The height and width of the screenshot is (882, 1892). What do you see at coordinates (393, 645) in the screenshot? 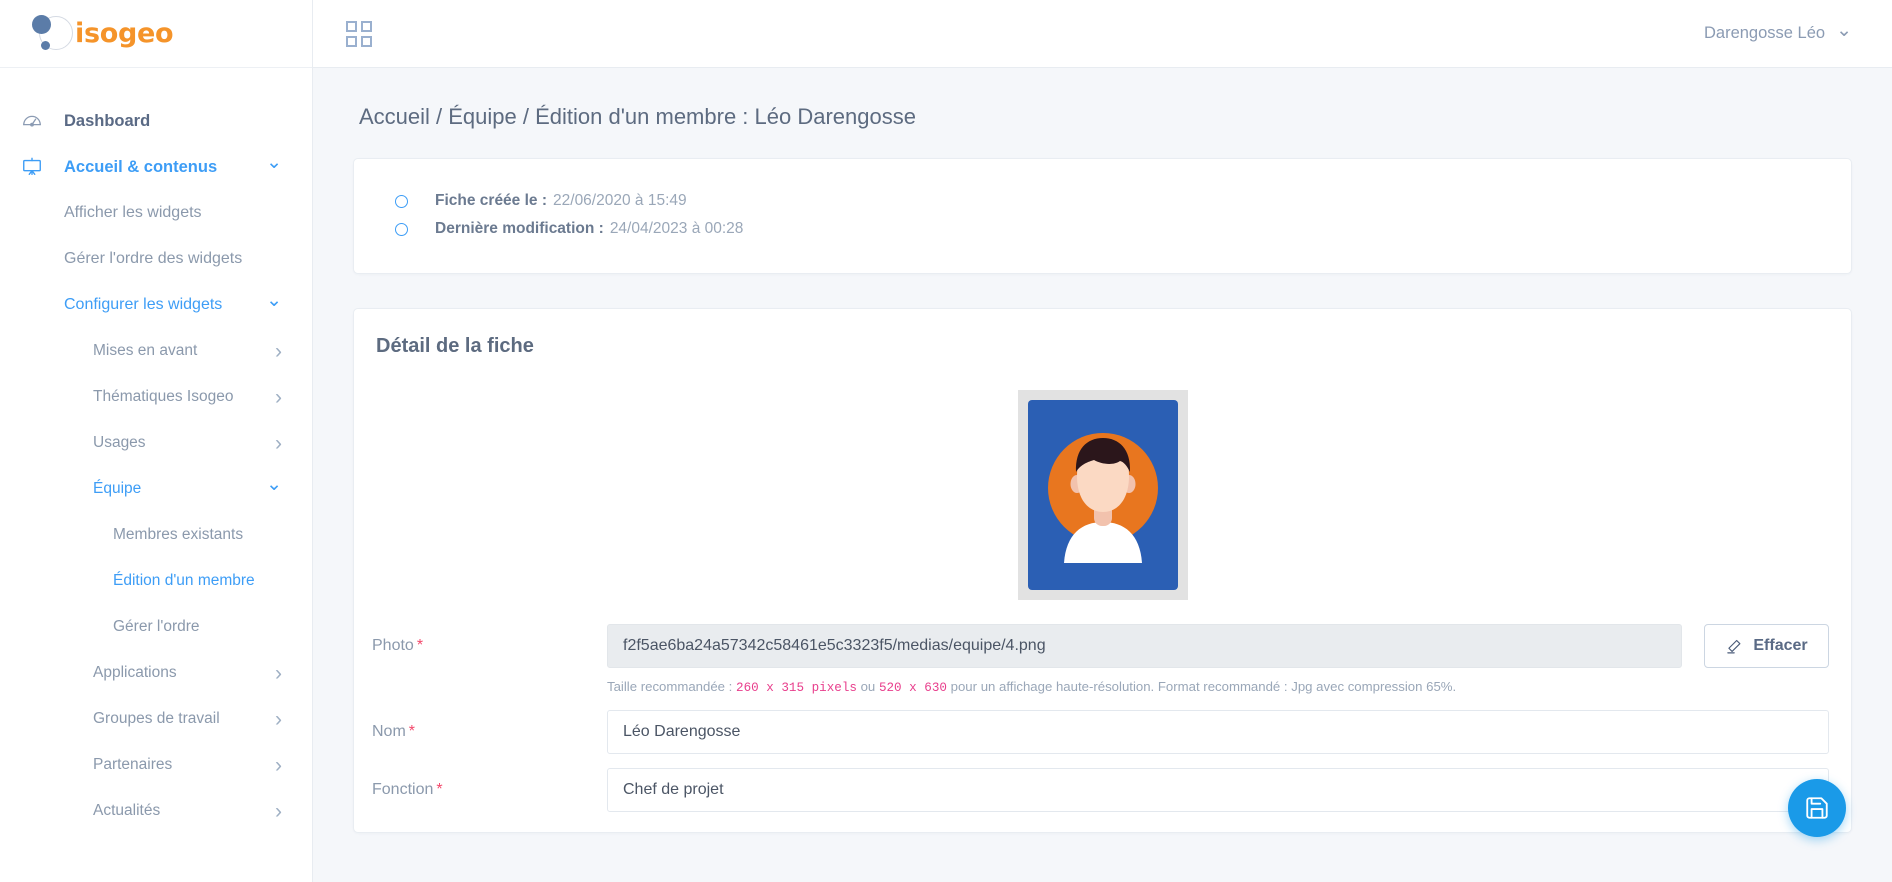
I see `photo-label-text: Photo` at bounding box center [393, 645].